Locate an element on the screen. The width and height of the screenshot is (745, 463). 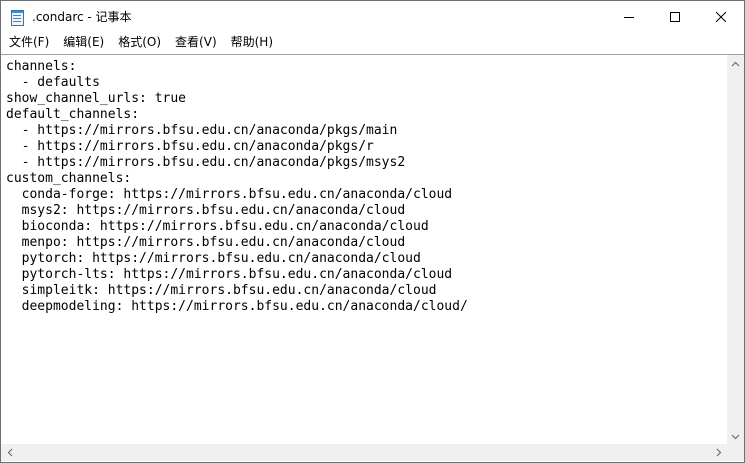
scroll-left-button is located at coordinates (9, 452).